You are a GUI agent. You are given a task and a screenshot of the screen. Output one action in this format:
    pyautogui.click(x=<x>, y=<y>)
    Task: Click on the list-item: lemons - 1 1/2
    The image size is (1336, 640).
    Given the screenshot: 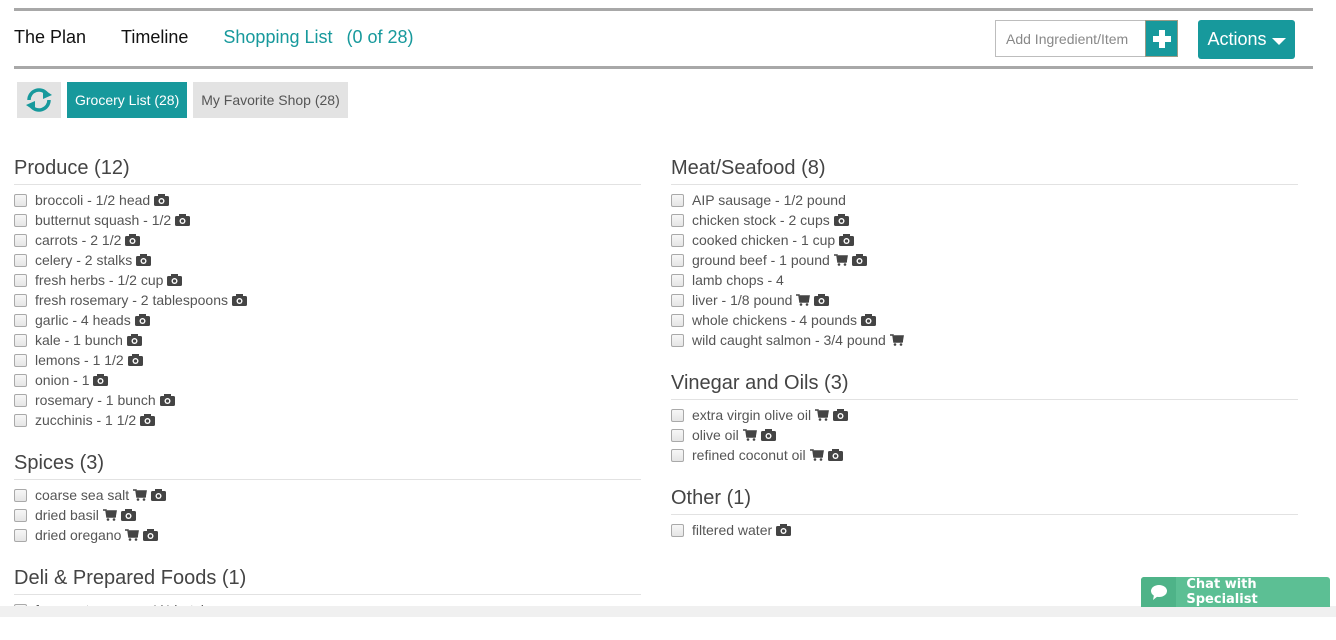 What is the action you would take?
    pyautogui.click(x=327, y=360)
    